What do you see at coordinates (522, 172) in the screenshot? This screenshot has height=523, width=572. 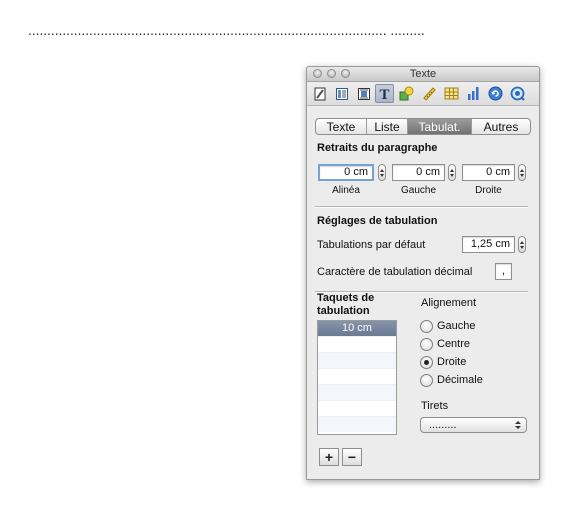 I see `right-indent-stepper` at bounding box center [522, 172].